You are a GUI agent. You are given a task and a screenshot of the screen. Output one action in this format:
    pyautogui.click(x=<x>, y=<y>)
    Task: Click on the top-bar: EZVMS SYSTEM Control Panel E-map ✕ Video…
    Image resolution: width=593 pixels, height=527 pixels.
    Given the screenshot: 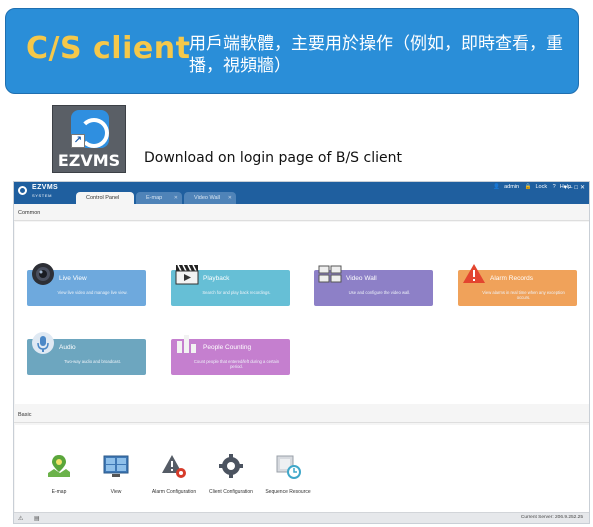 What is the action you would take?
    pyautogui.click(x=301, y=193)
    